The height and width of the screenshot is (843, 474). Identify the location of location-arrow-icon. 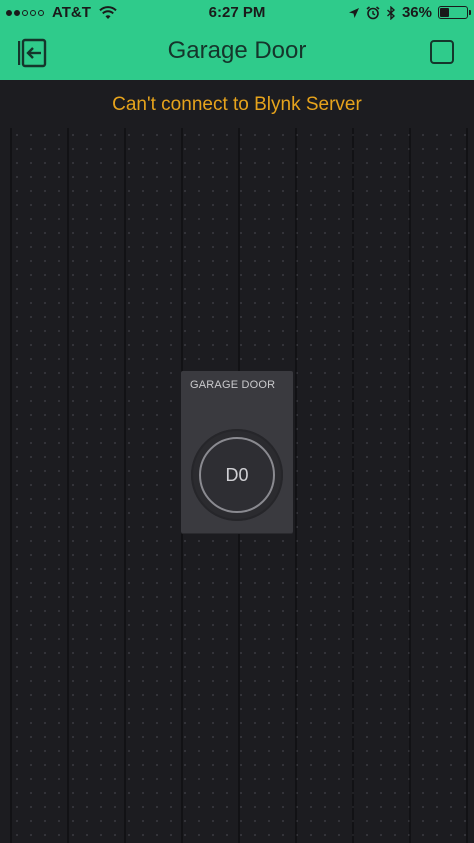
(353, 12).